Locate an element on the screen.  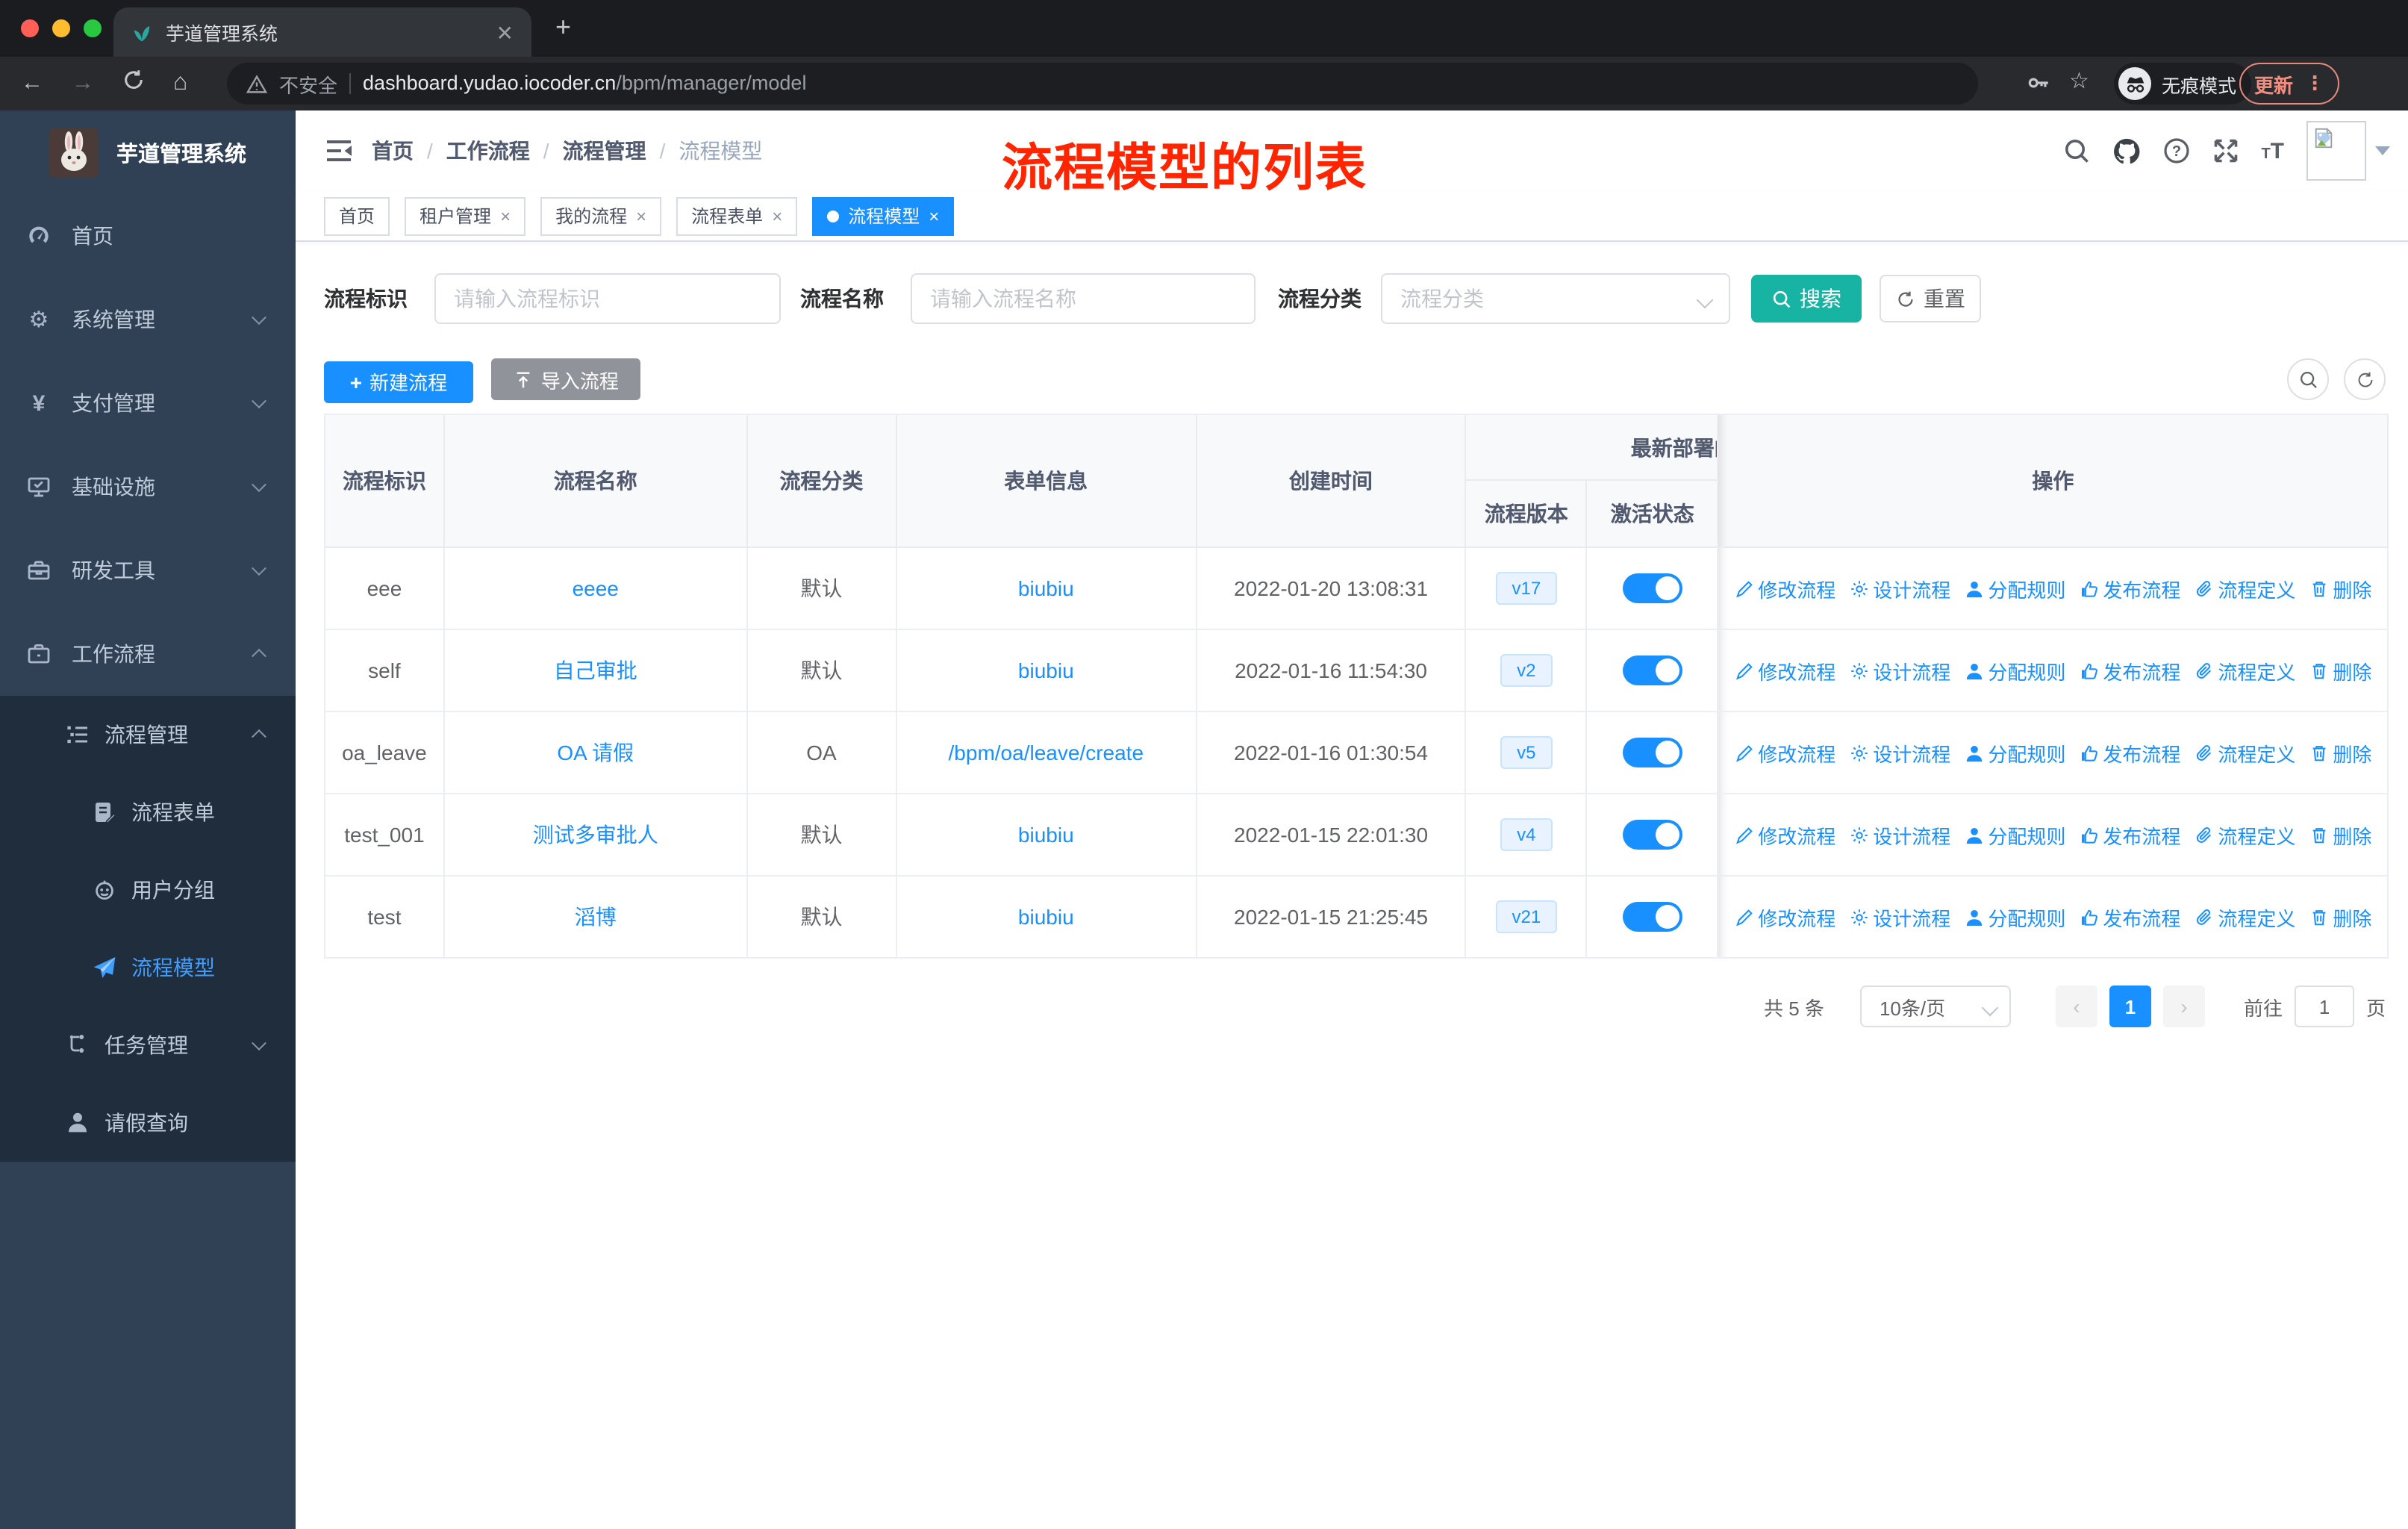
bookmark-star-icon: ☆ is located at coordinates (2079, 81).